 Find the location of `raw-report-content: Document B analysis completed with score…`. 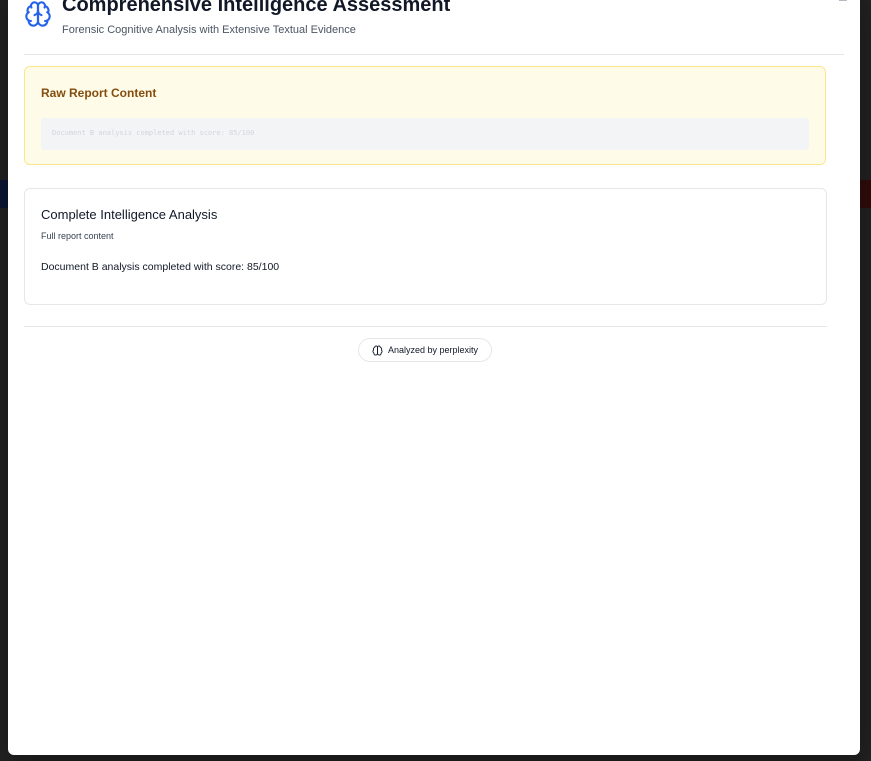

raw-report-content: Document B analysis completed with score… is located at coordinates (153, 133).